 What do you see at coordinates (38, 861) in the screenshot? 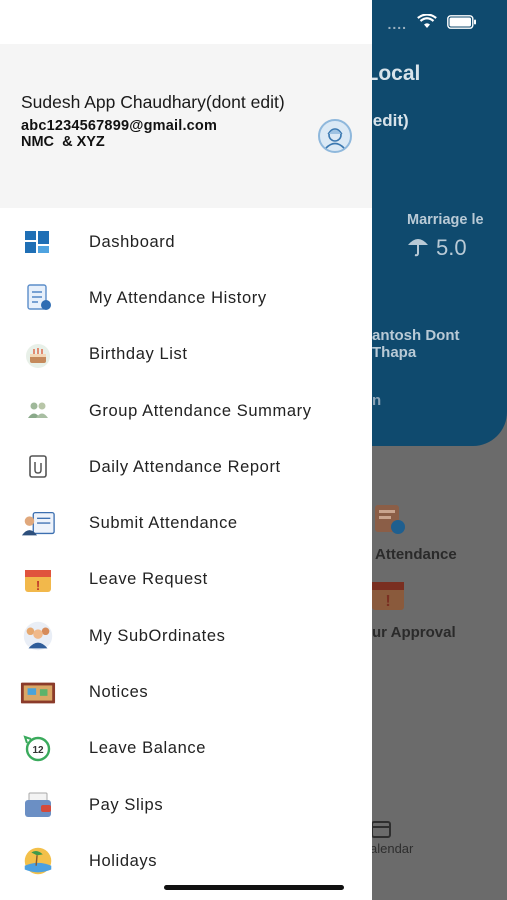
I see `holiday-beach-icon` at bounding box center [38, 861].